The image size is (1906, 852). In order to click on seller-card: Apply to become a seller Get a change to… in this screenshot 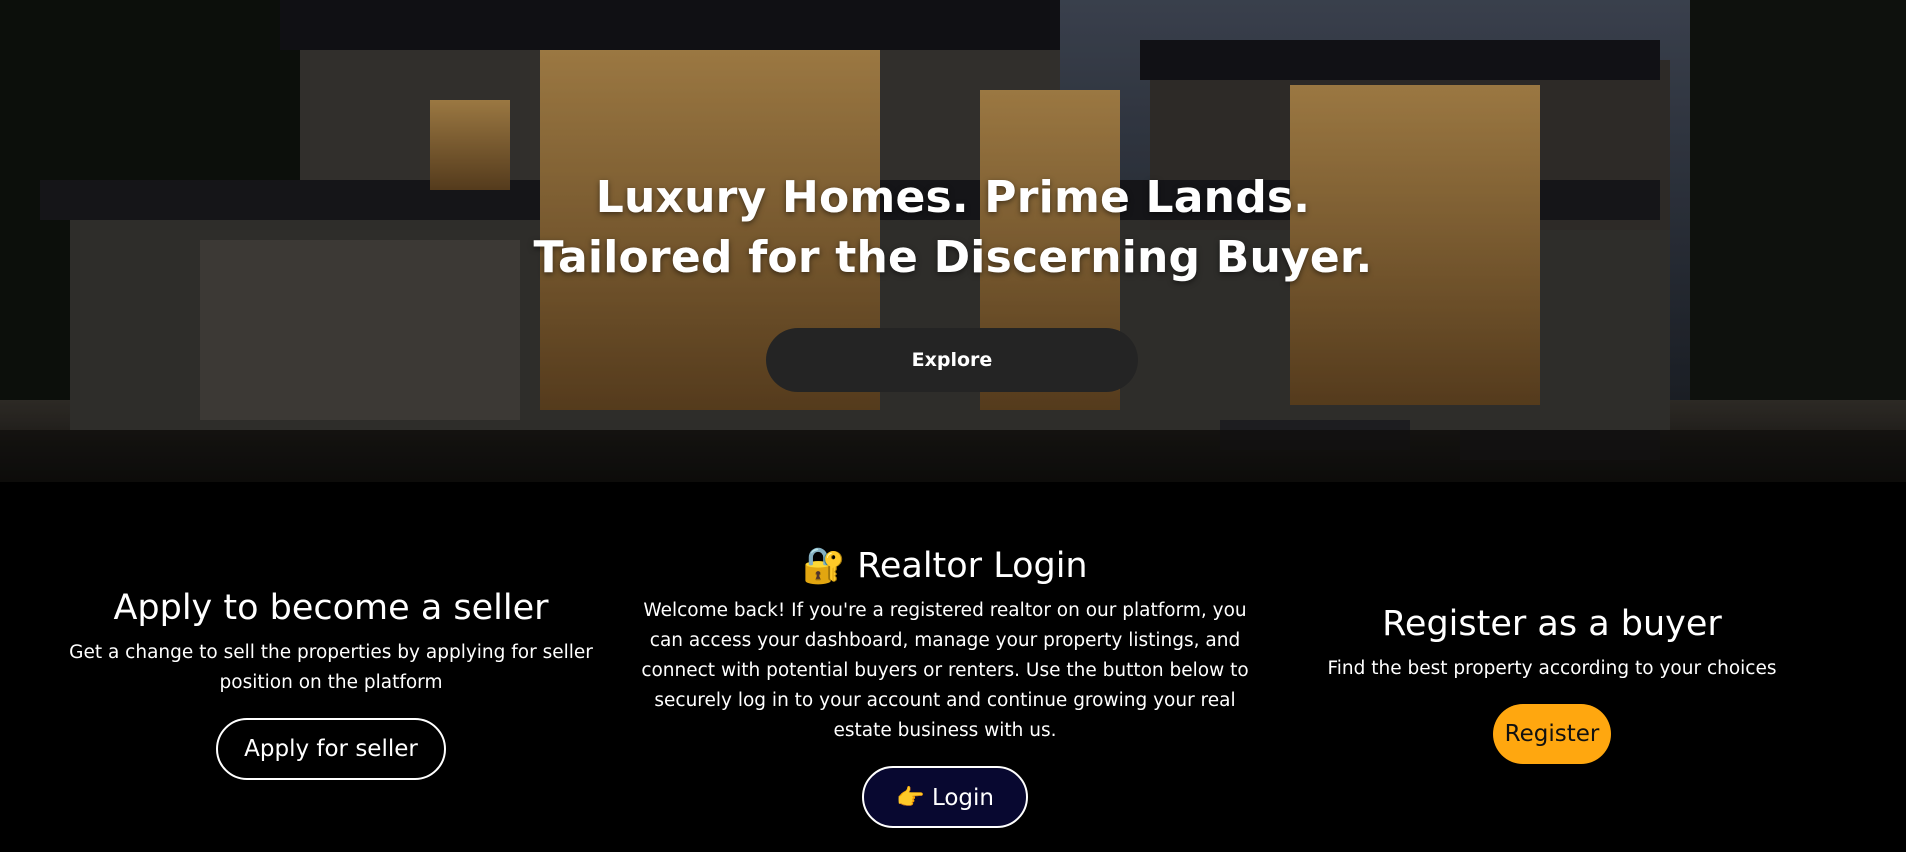, I will do `click(331, 683)`.